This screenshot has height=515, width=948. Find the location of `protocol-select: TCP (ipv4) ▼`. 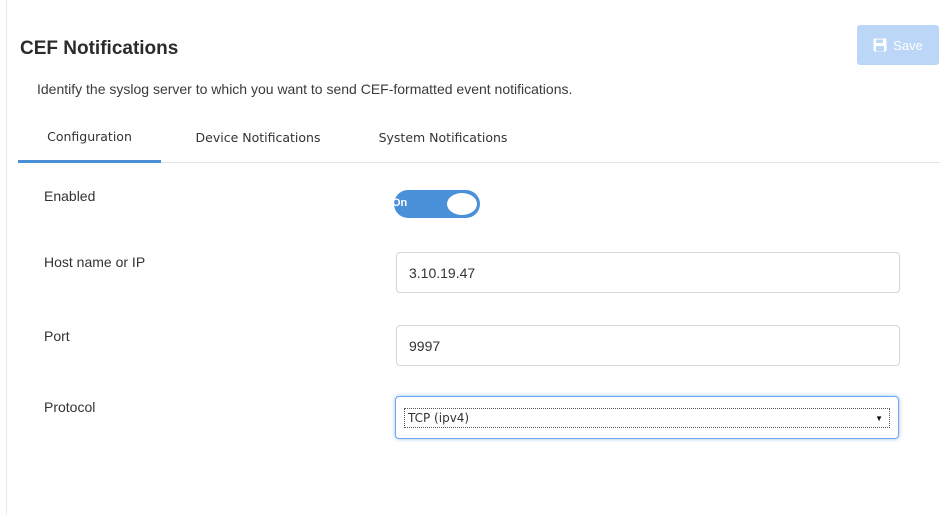

protocol-select: TCP (ipv4) ▼ is located at coordinates (647, 417).